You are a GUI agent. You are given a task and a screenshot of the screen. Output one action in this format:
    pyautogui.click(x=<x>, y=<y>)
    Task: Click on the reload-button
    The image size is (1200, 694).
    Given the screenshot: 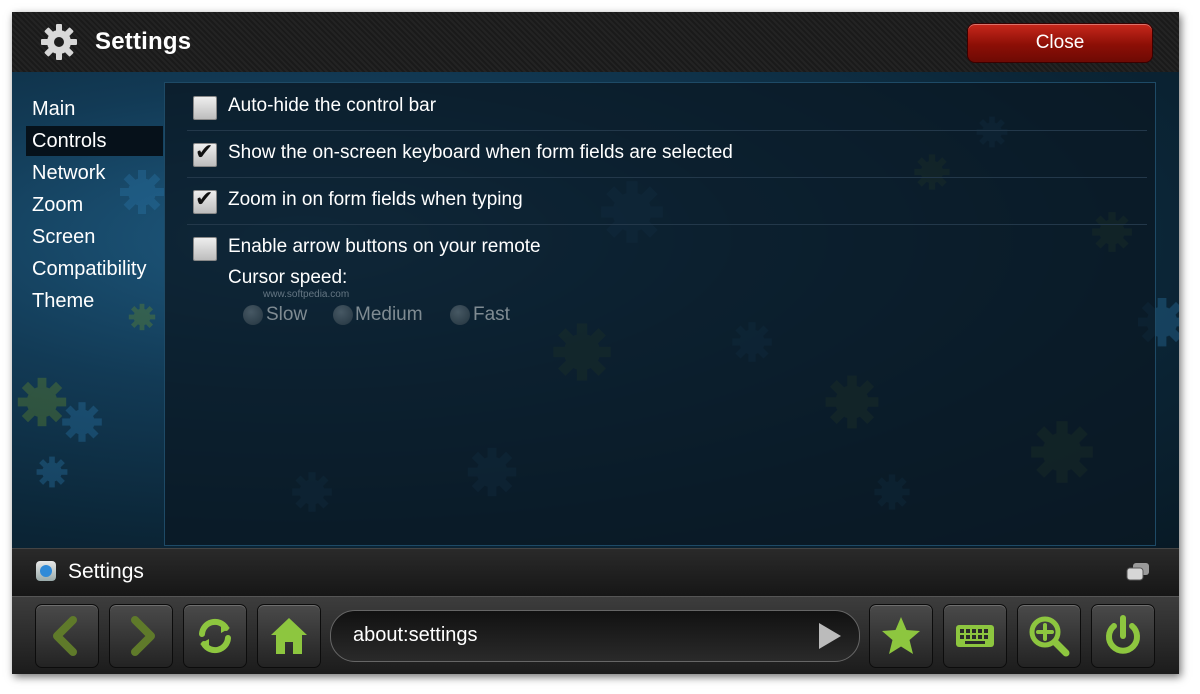 What is the action you would take?
    pyautogui.click(x=215, y=636)
    